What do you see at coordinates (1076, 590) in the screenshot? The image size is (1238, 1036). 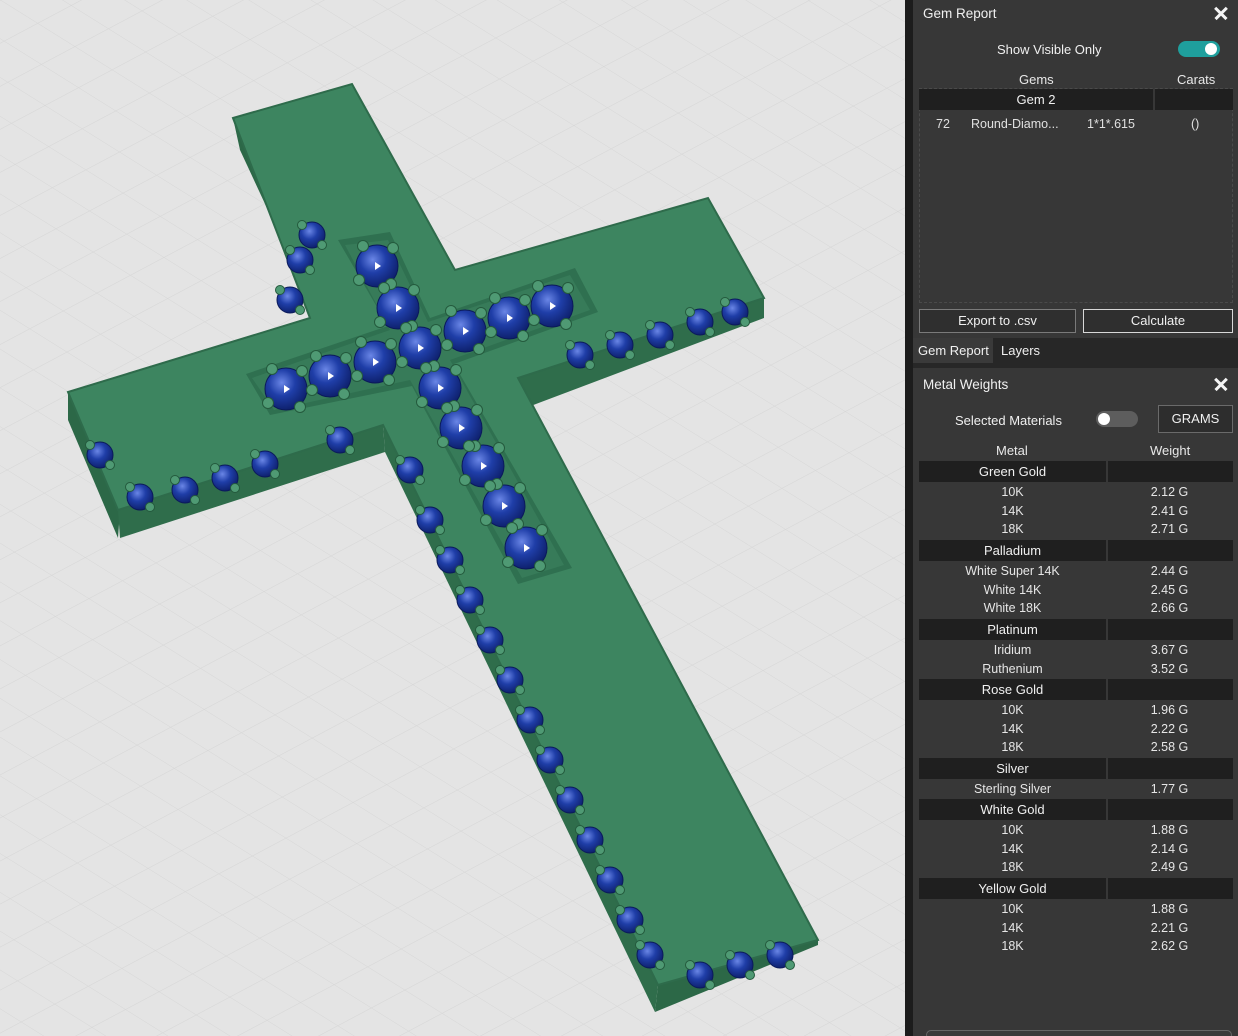 I see `metal-row: White 14K 2.45 G` at bounding box center [1076, 590].